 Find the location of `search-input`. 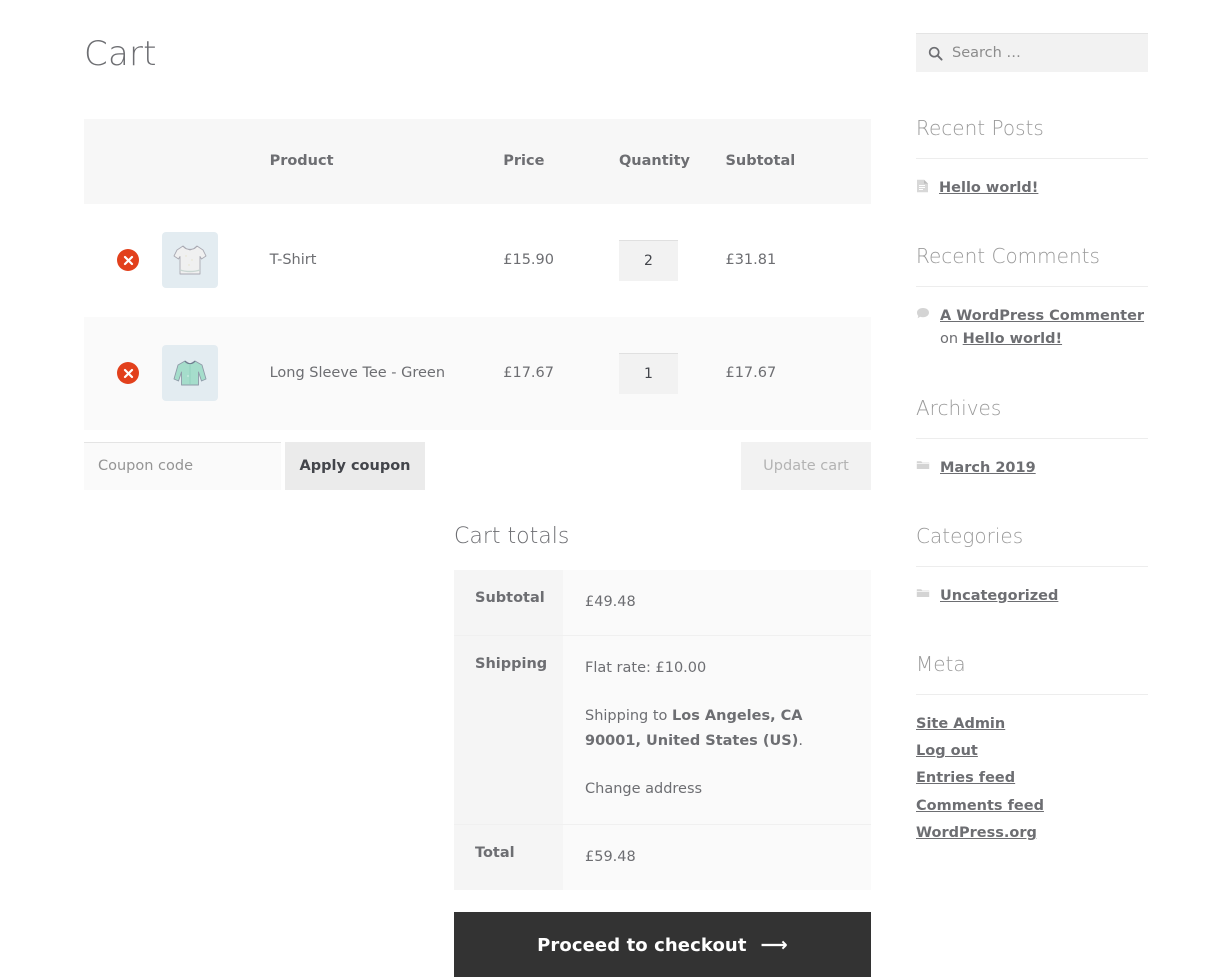

search-input is located at coordinates (1044, 53).